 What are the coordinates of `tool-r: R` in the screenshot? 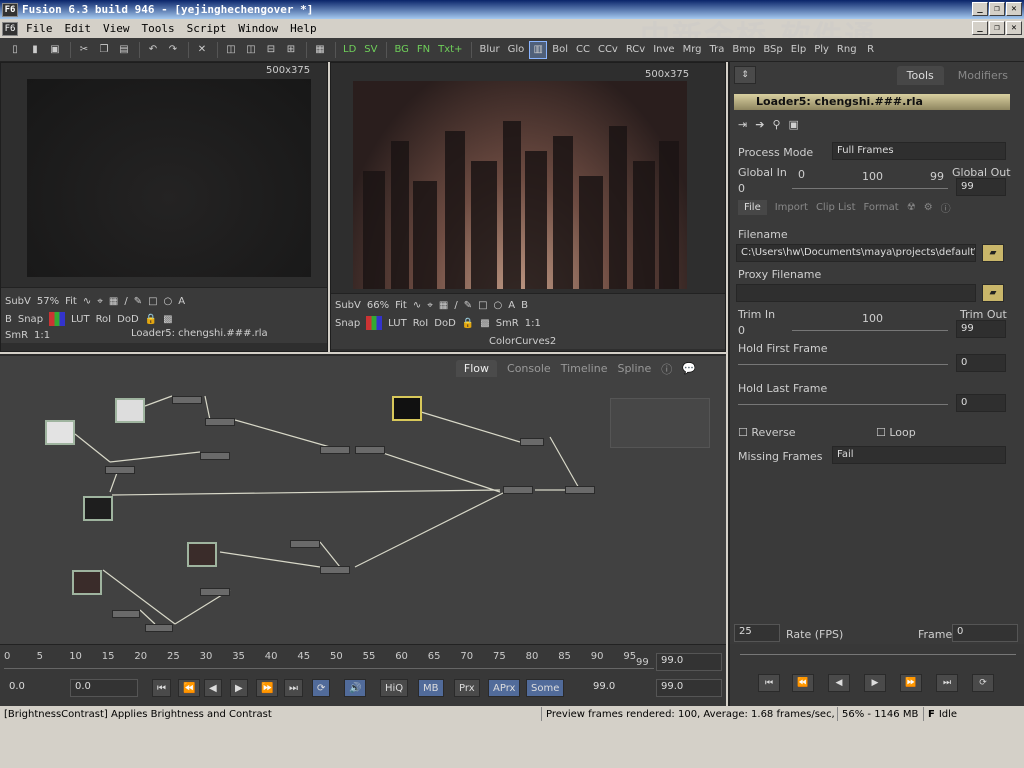 It's located at (871, 50).